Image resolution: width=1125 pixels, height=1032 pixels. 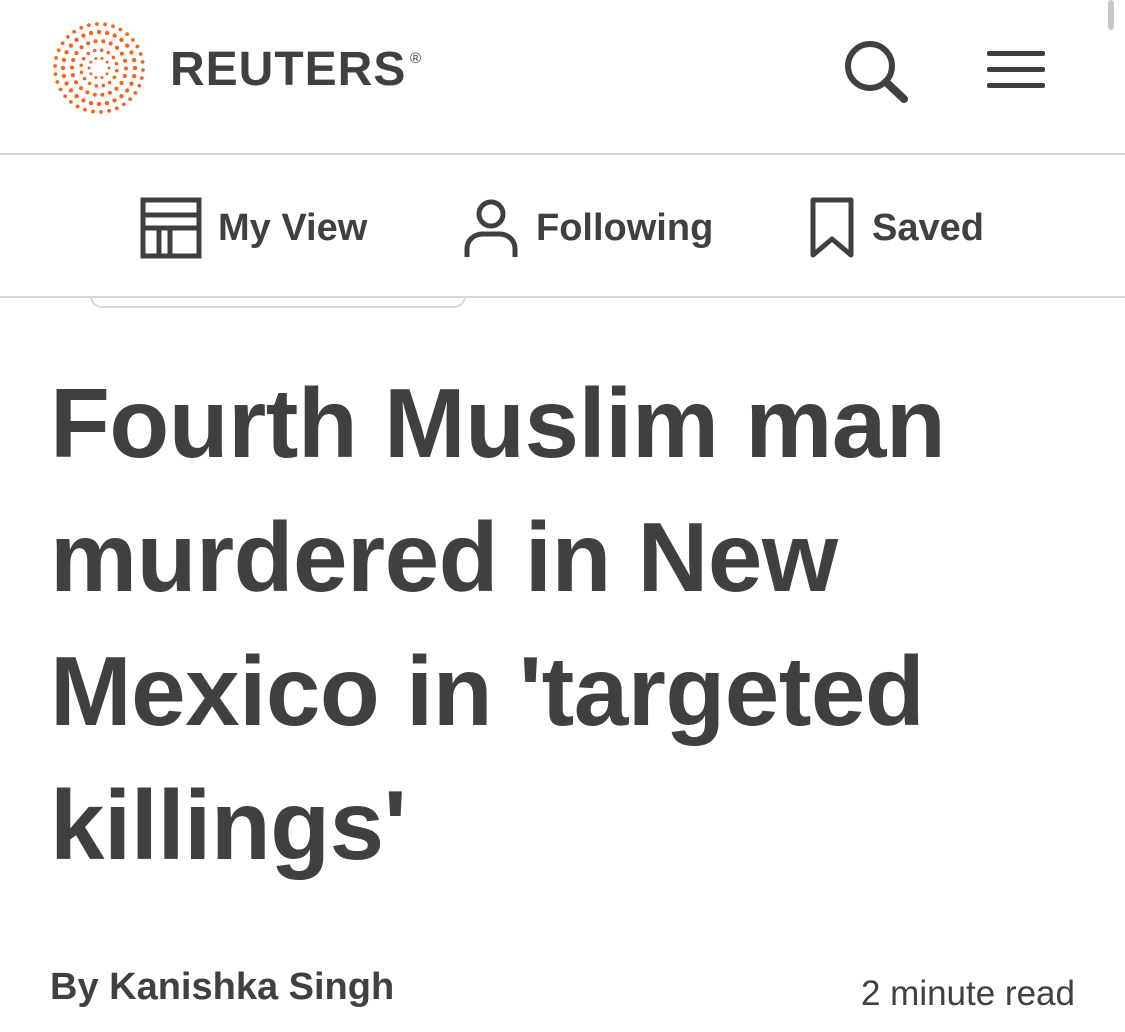 I want to click on author-link: Kanishka Singh, so click(x=251, y=987).